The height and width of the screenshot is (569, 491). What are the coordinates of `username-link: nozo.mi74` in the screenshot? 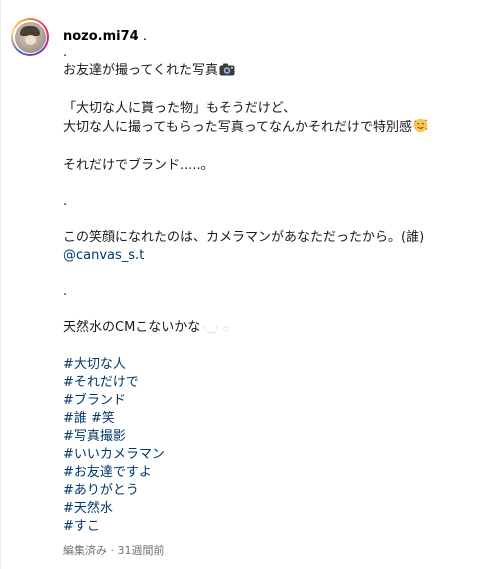 It's located at (101, 36).